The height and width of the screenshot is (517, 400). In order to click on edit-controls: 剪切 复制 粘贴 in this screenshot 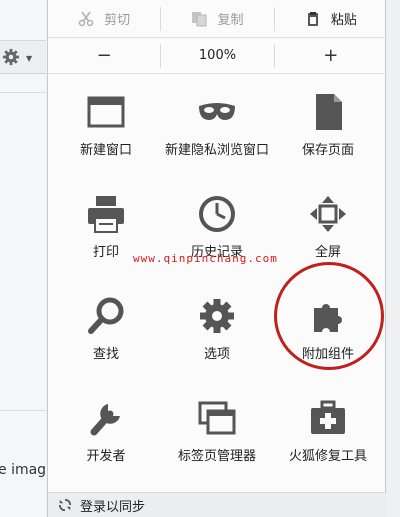, I will do `click(217, 19)`.